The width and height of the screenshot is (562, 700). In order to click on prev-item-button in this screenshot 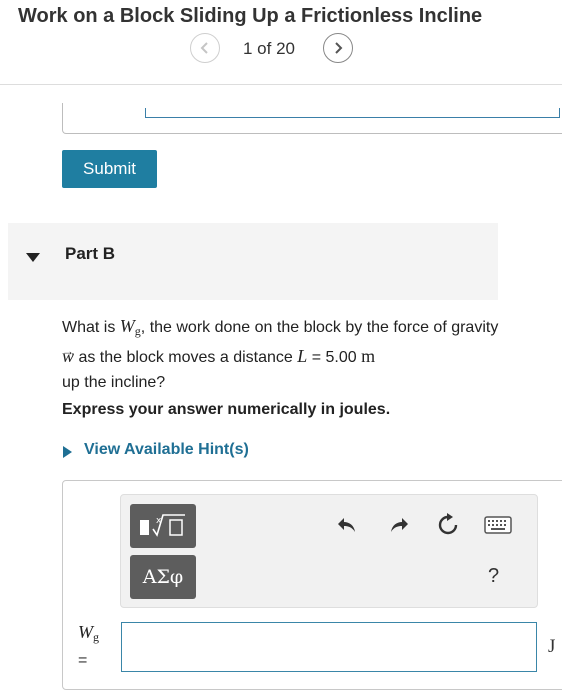, I will do `click(205, 48)`.